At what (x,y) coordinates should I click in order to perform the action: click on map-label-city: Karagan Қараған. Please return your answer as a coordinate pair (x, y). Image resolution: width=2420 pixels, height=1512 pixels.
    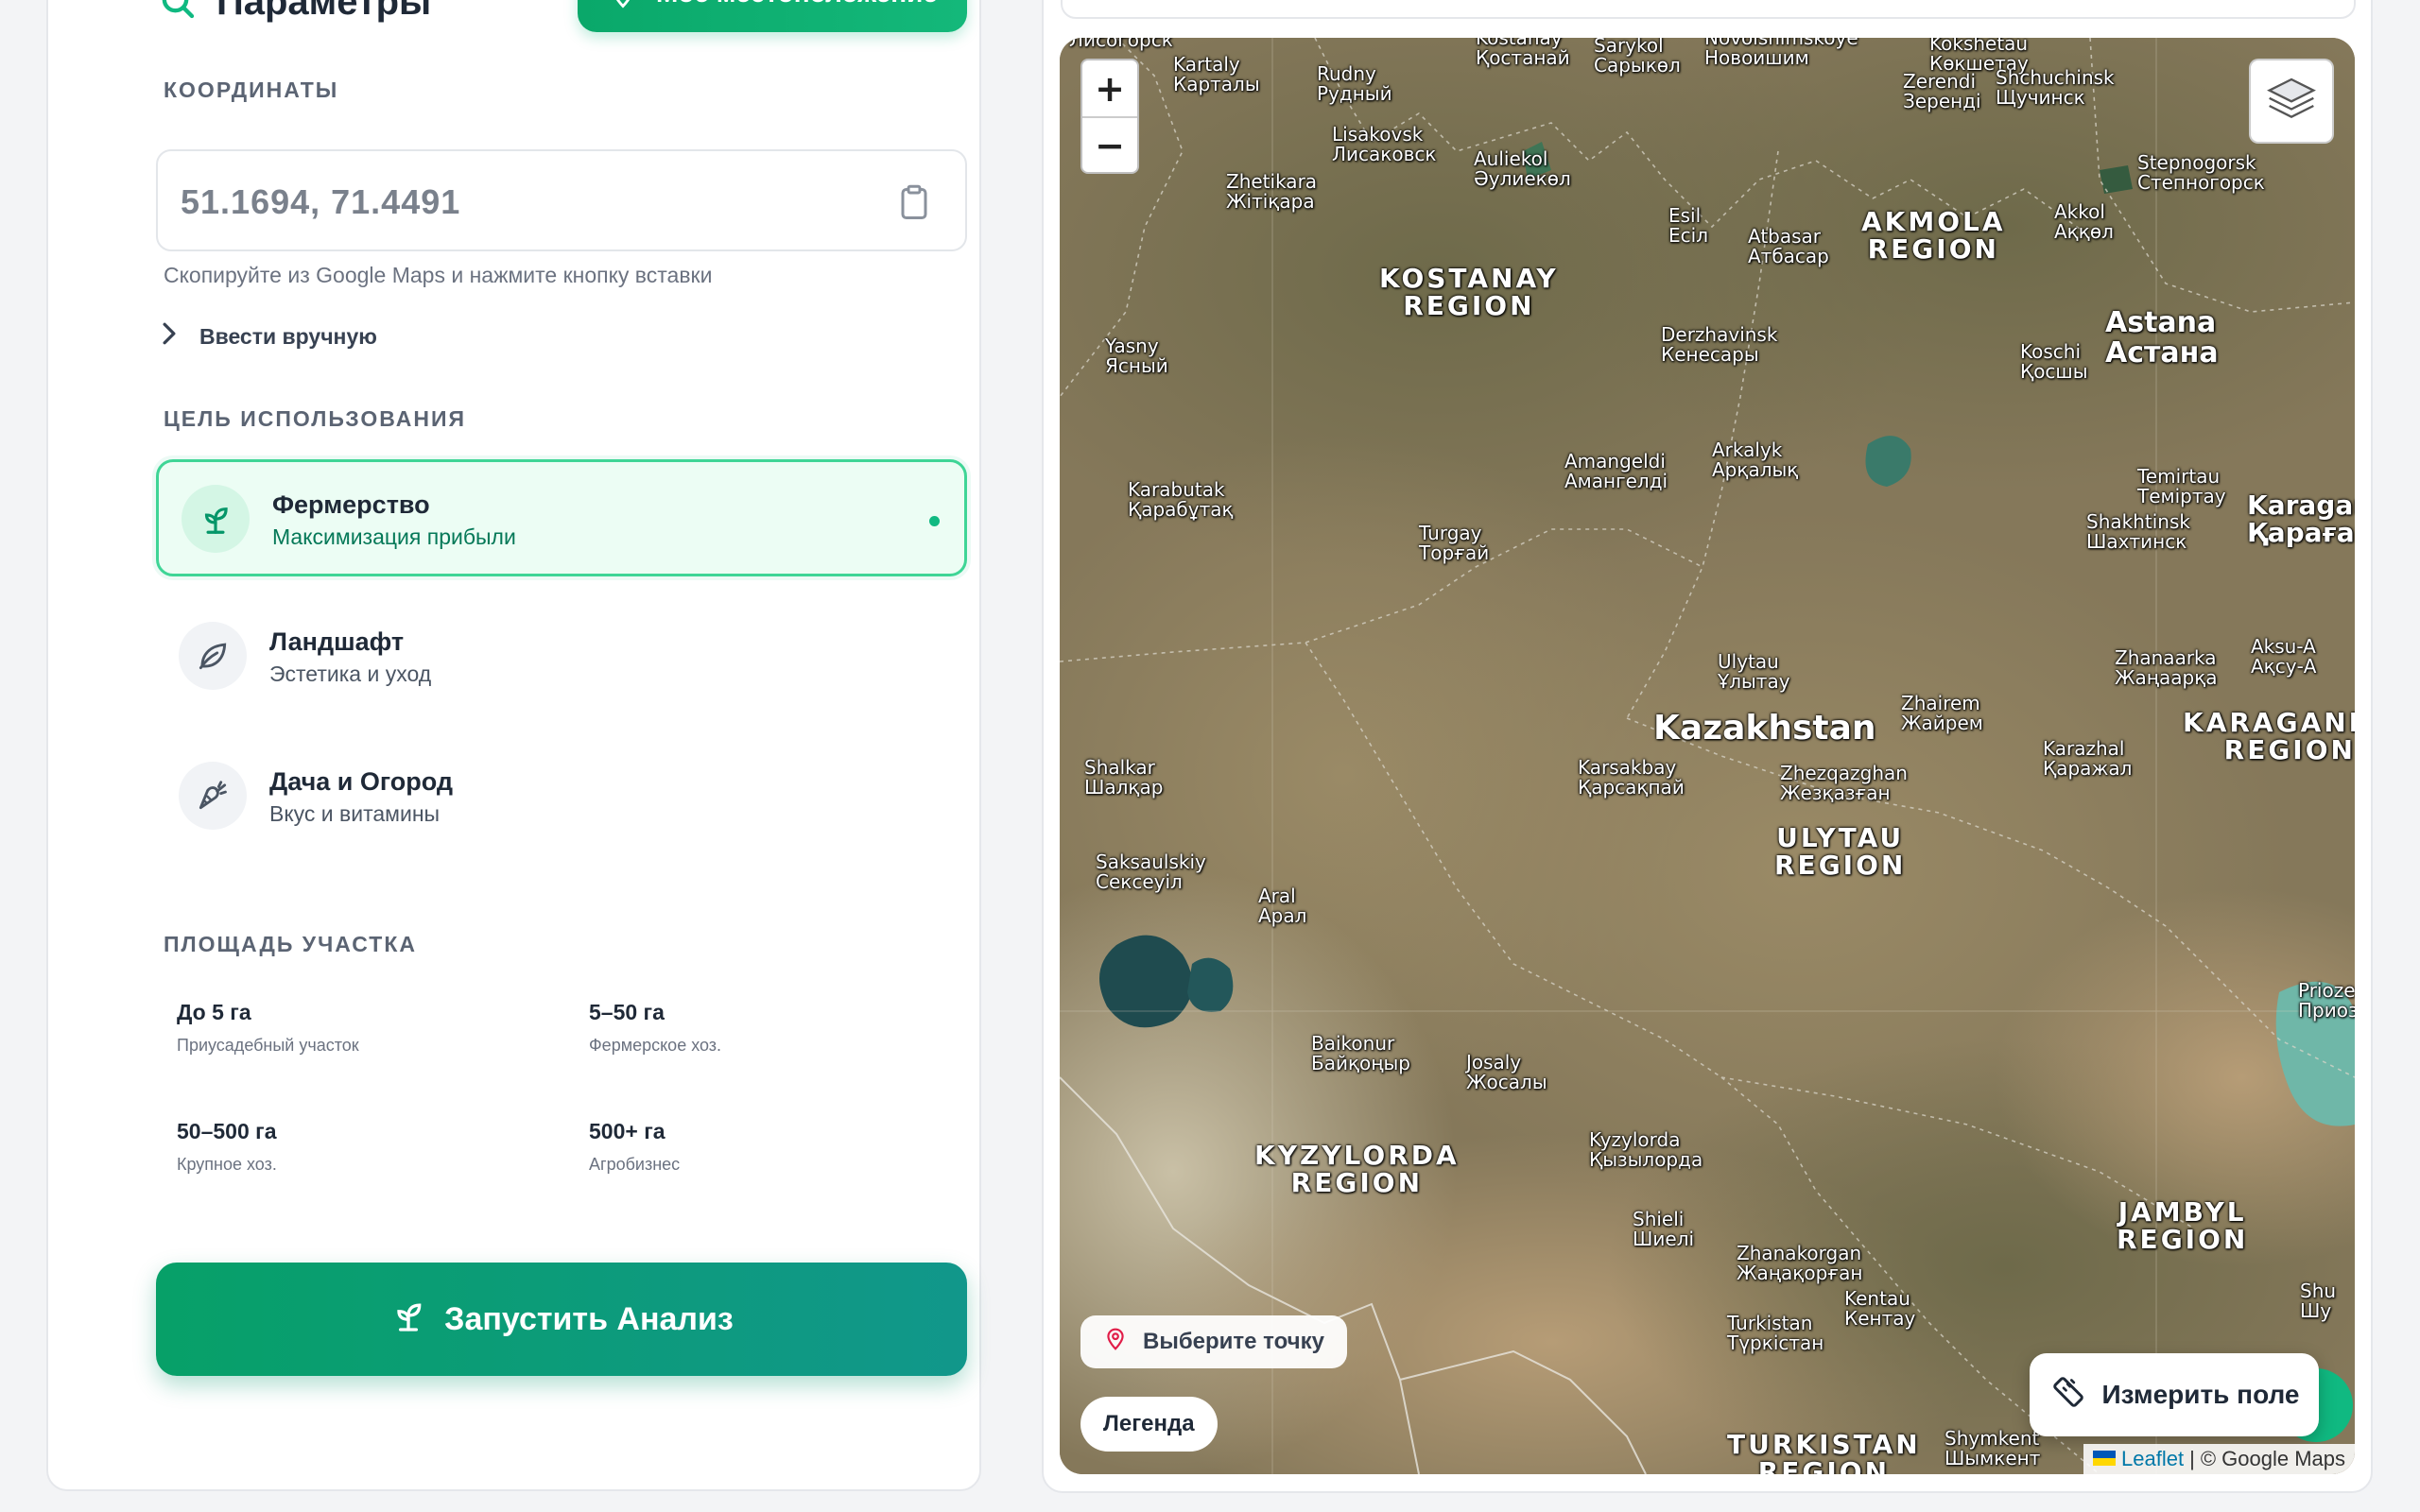
    Looking at the image, I should click on (2301, 519).